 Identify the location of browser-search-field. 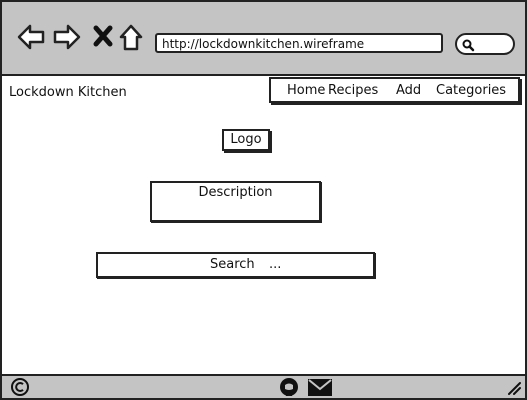
(485, 44).